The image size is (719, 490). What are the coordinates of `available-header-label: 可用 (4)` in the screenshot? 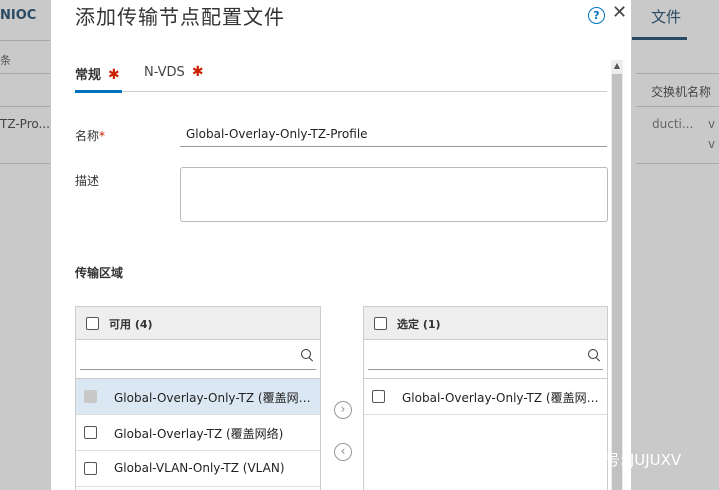 It's located at (131, 324).